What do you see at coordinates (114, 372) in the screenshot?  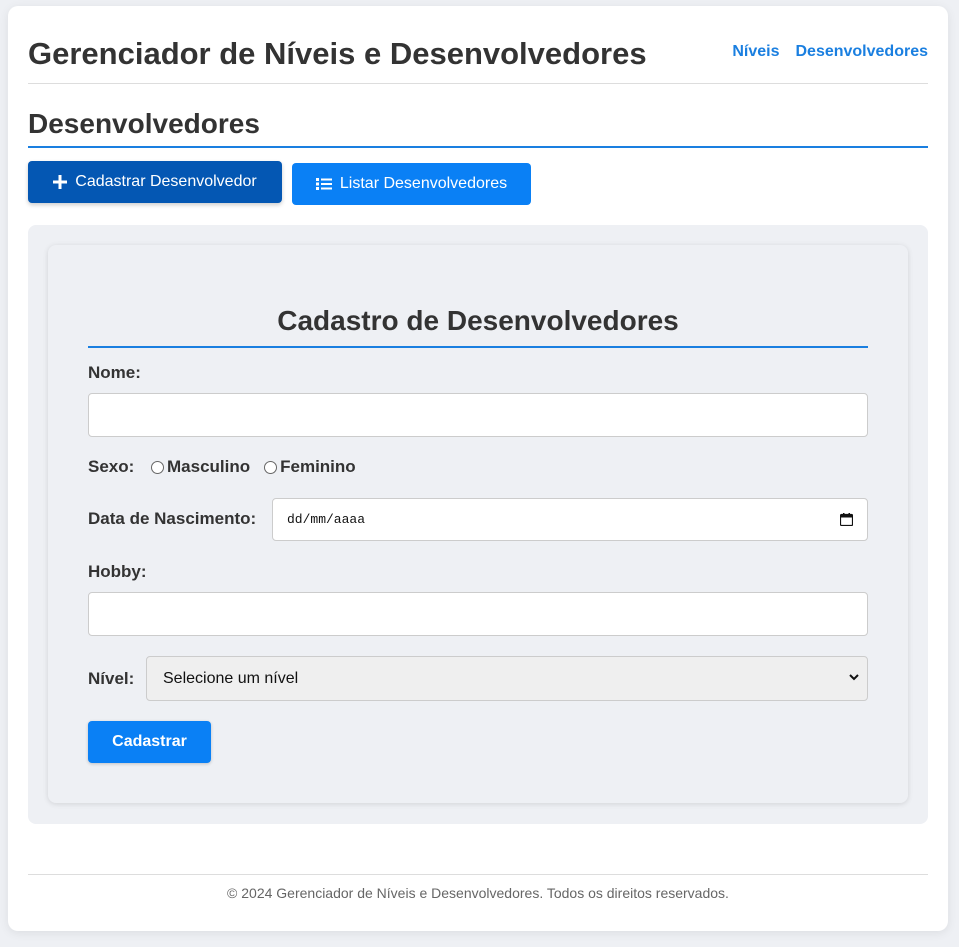 I see `name-label: Nome:` at bounding box center [114, 372].